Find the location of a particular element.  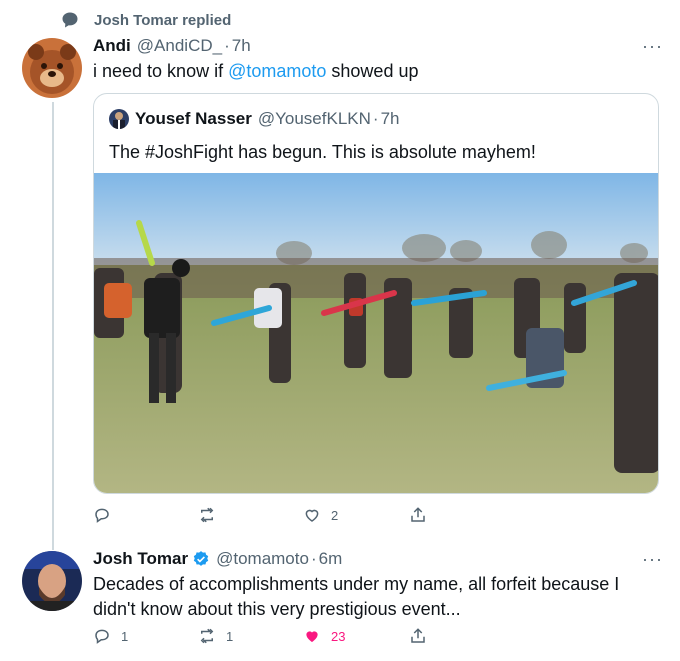

reply-header: Andi @AndiCD_ · 7h is located at coordinates (172, 46).